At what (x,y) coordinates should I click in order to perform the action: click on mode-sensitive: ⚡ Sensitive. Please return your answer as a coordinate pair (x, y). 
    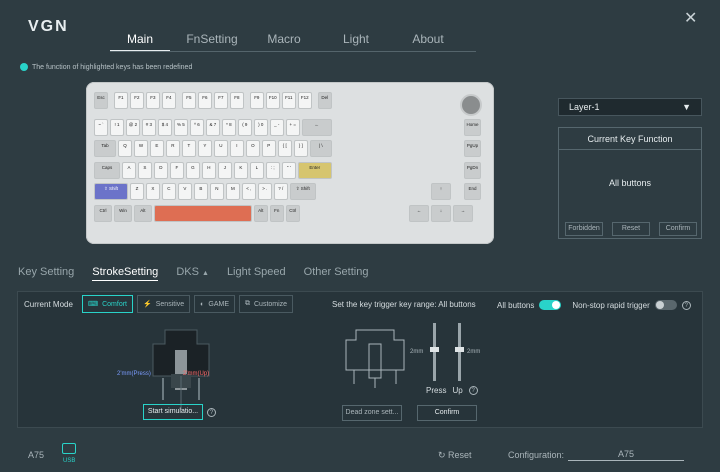
    Looking at the image, I should click on (164, 304).